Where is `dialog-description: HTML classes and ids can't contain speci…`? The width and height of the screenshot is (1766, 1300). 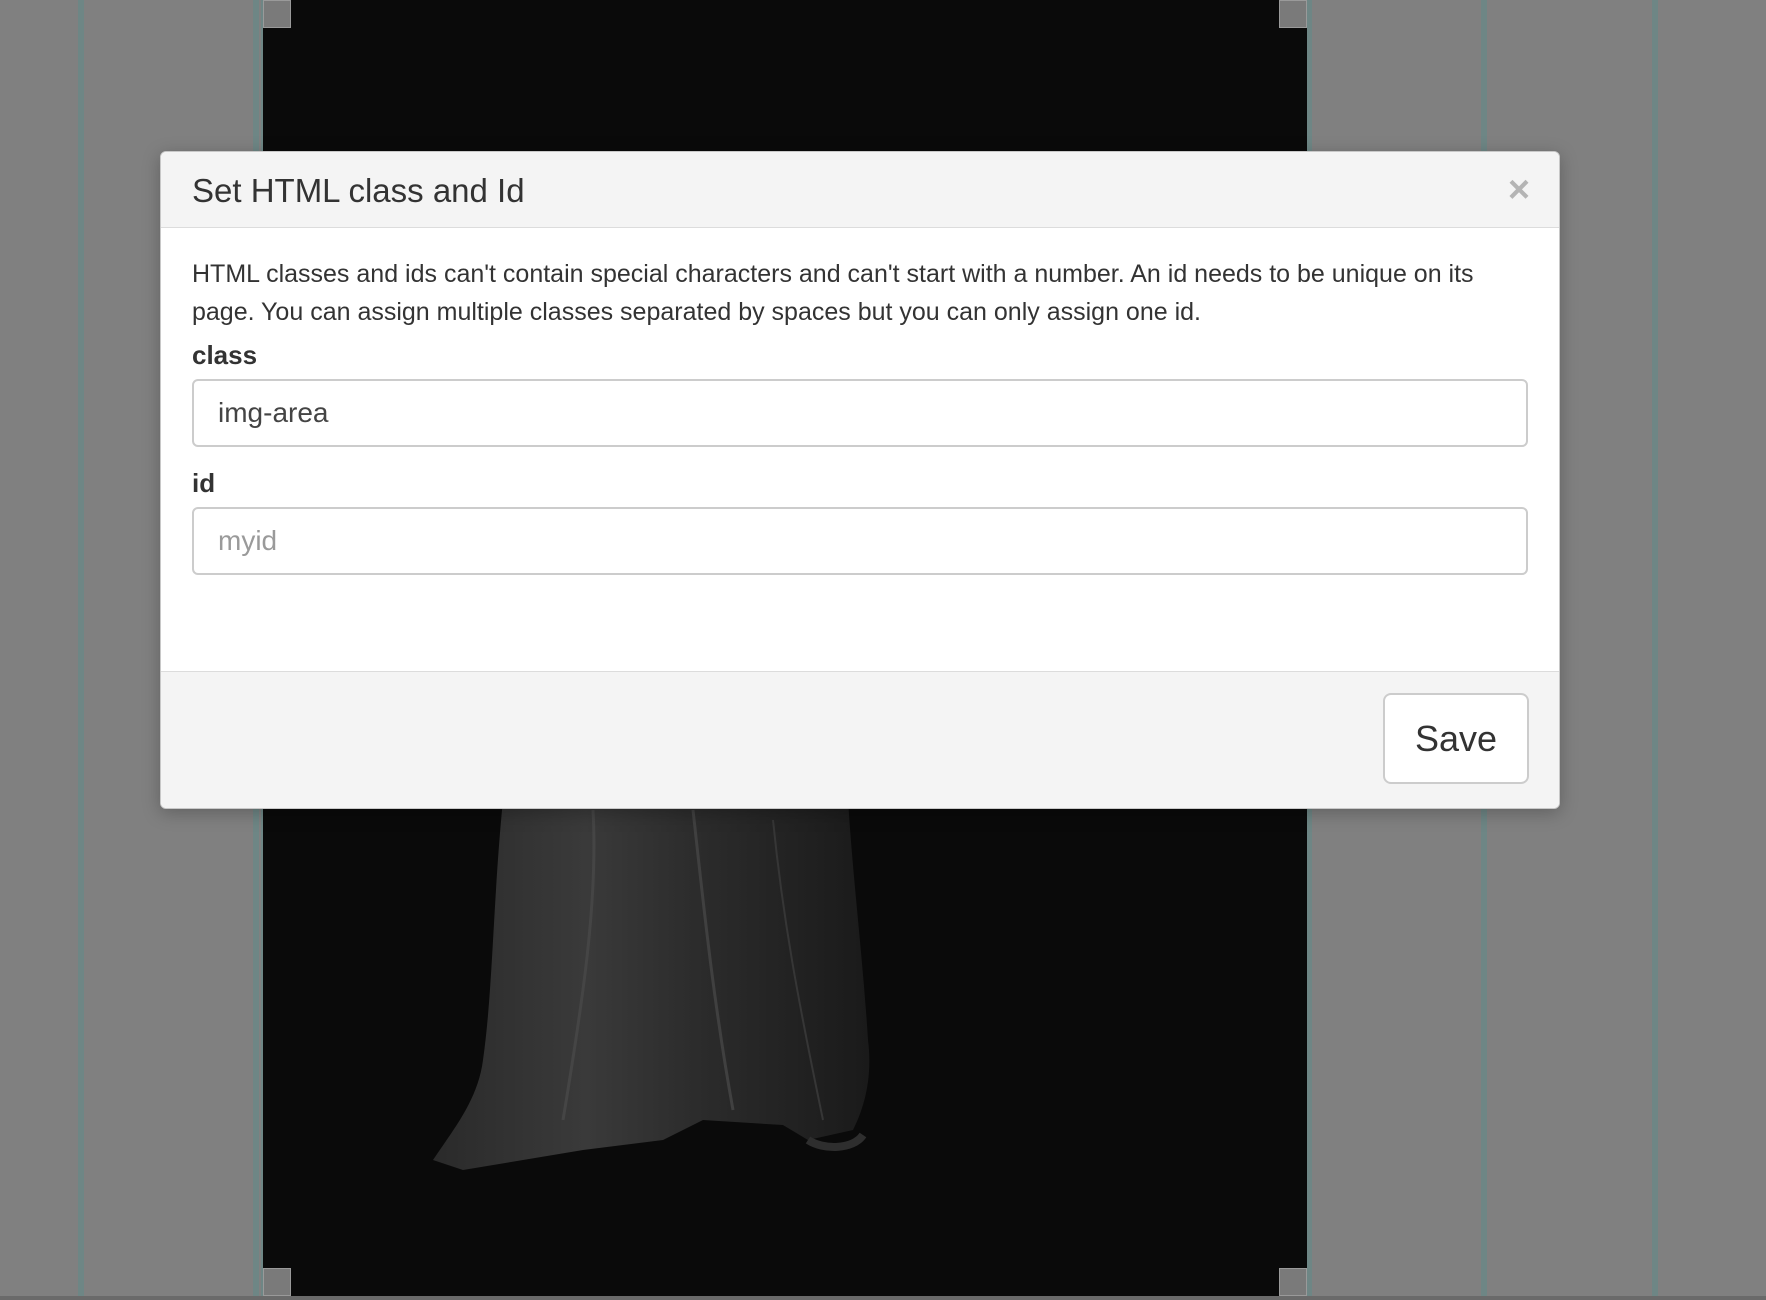
dialog-description: HTML classes and ids can't contain speci… is located at coordinates (833, 293).